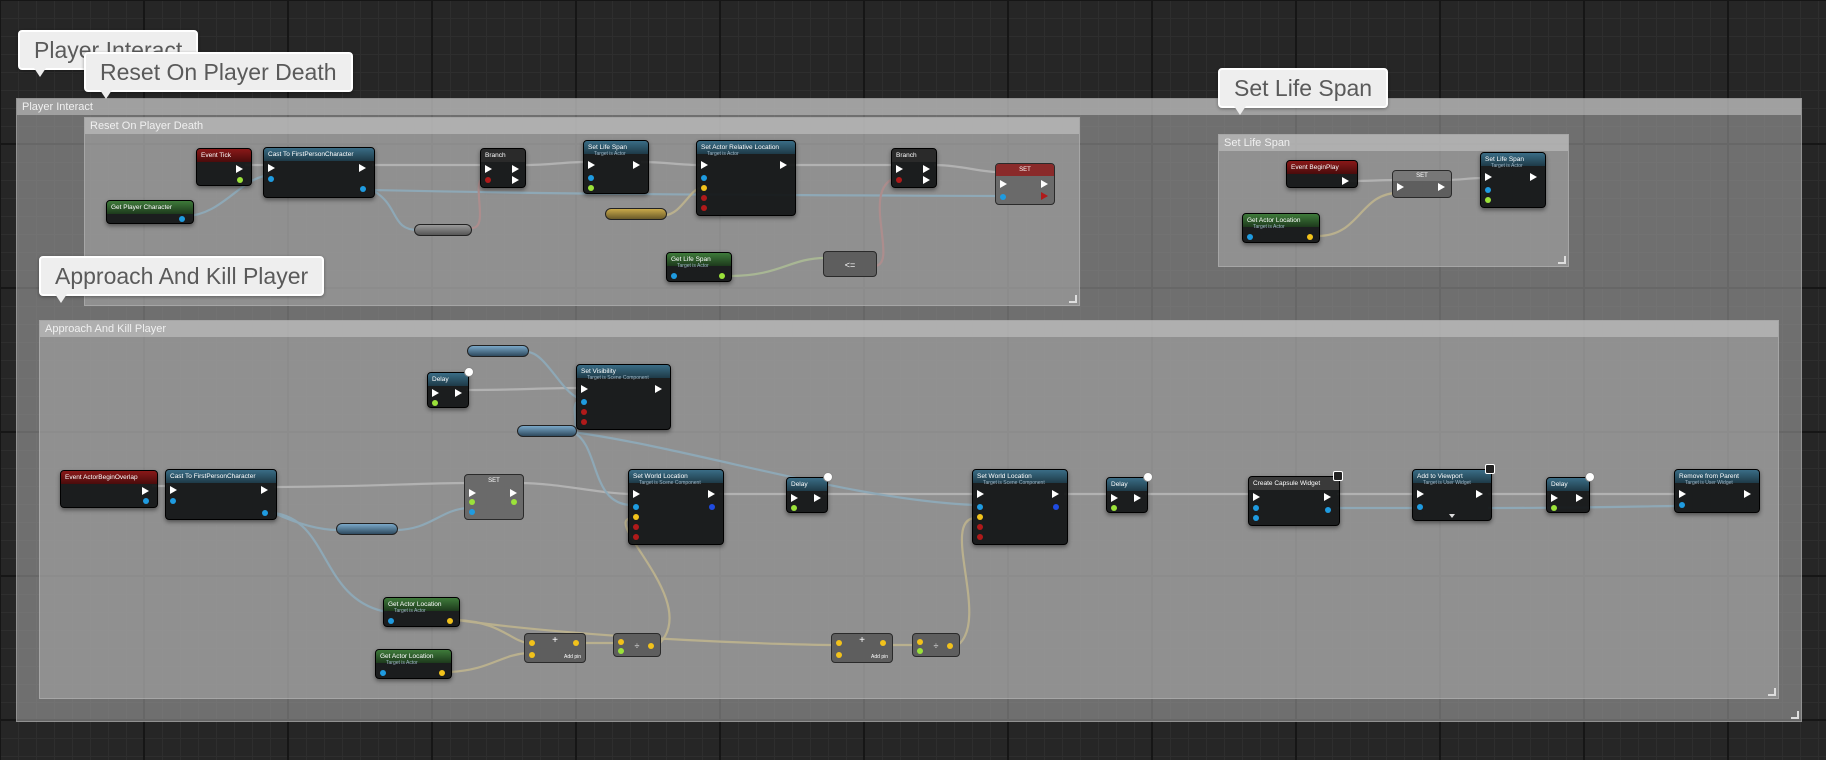 The image size is (1826, 760). Describe the element at coordinates (1570, 492) in the screenshot. I see `node-delay-4: Delay` at that location.